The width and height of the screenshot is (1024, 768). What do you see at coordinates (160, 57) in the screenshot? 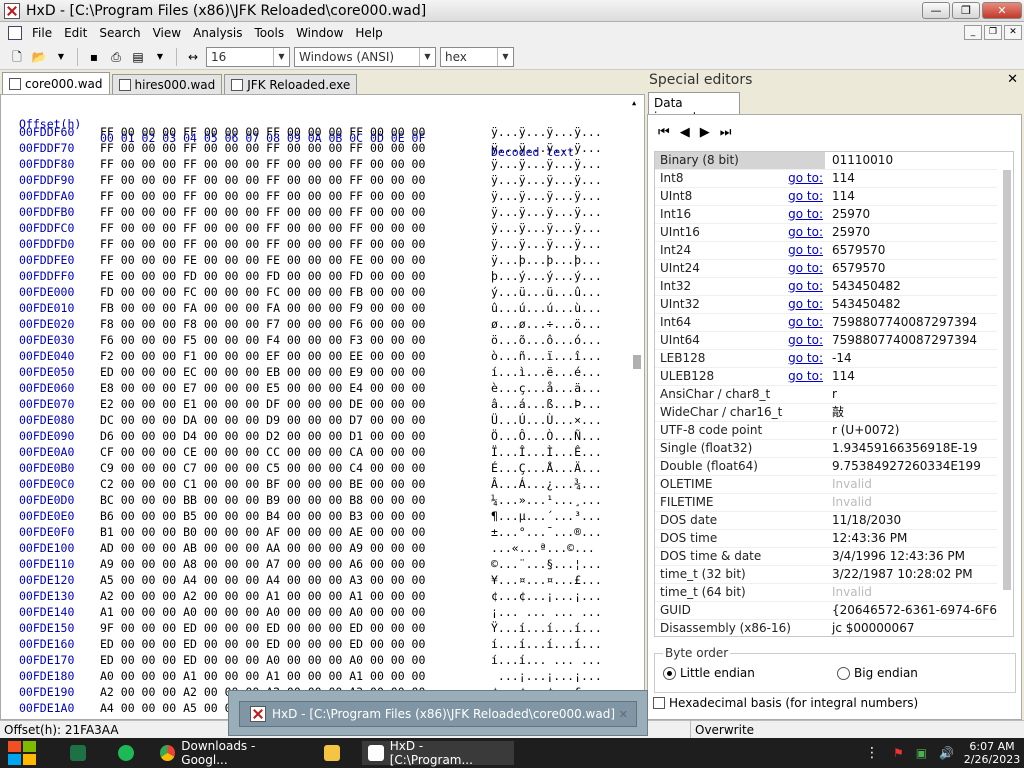
I see `export-dropdown-icon: ▼` at bounding box center [160, 57].